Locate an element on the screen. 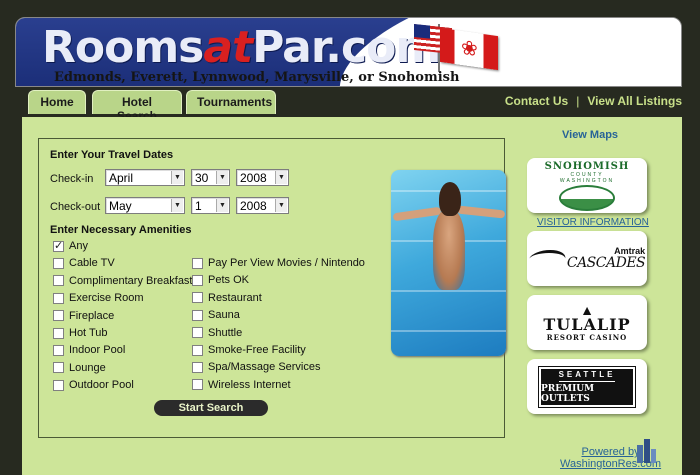  amenity-option: Shuttle is located at coordinates (217, 333).